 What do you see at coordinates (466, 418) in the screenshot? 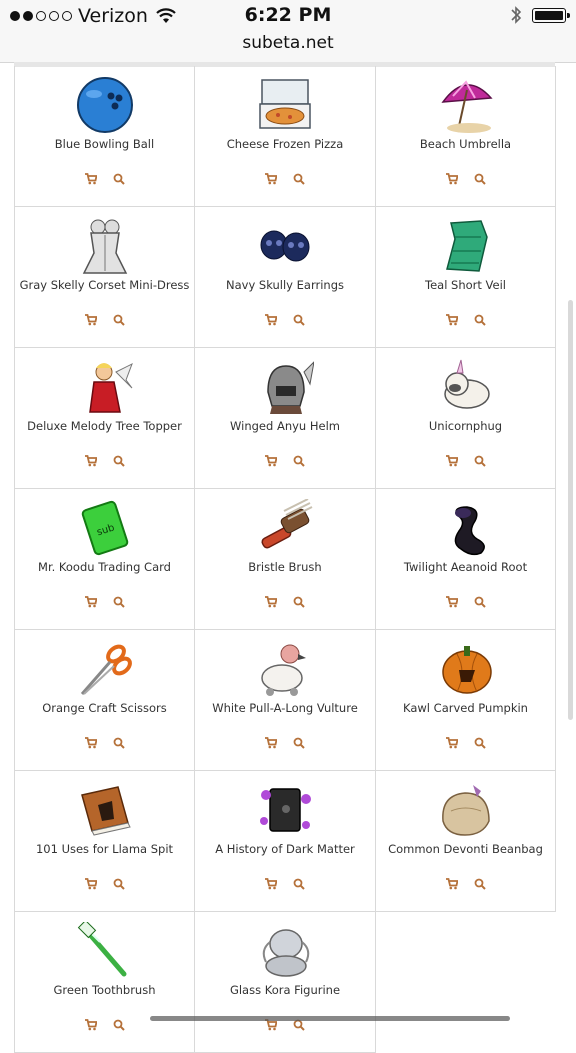
I see `item-cell: Unicornphug` at bounding box center [466, 418].